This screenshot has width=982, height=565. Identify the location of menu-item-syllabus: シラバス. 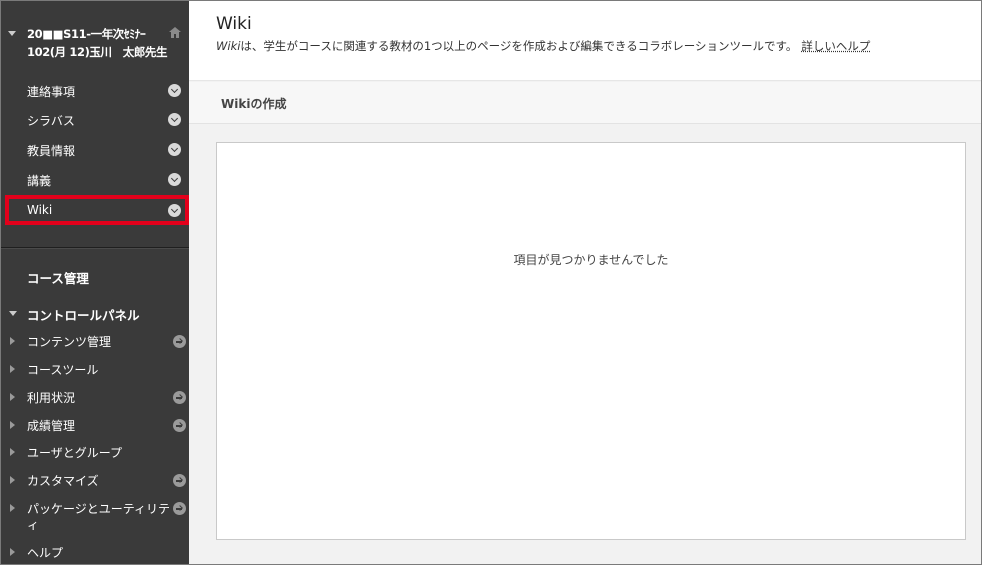
(95, 119).